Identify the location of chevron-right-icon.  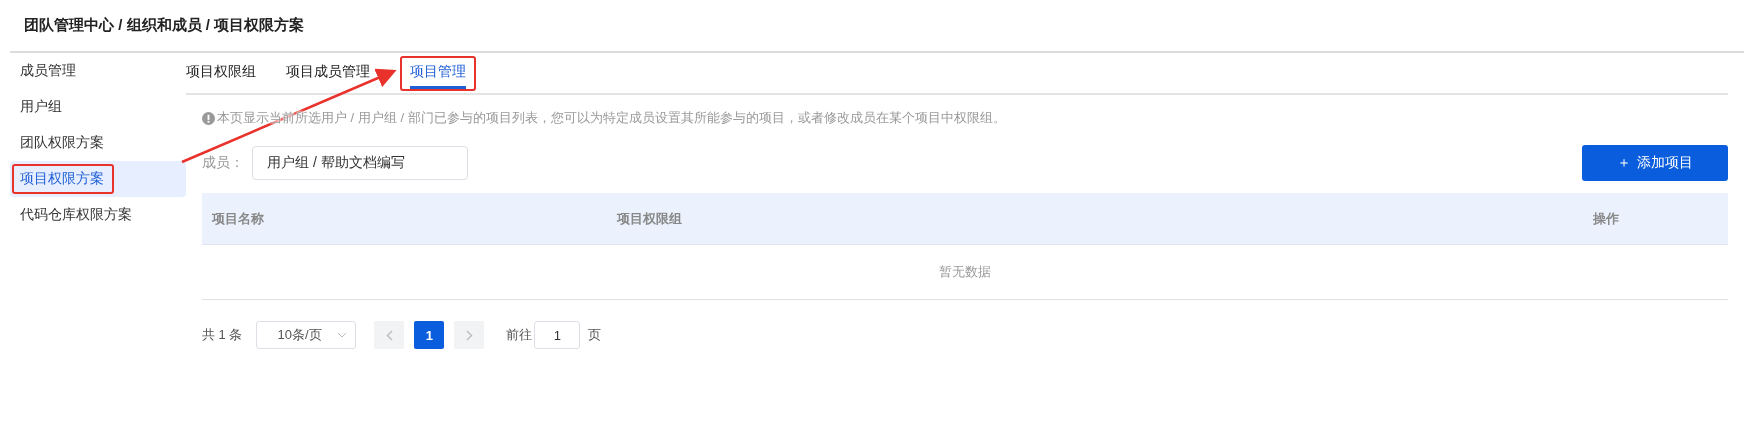
(469, 335).